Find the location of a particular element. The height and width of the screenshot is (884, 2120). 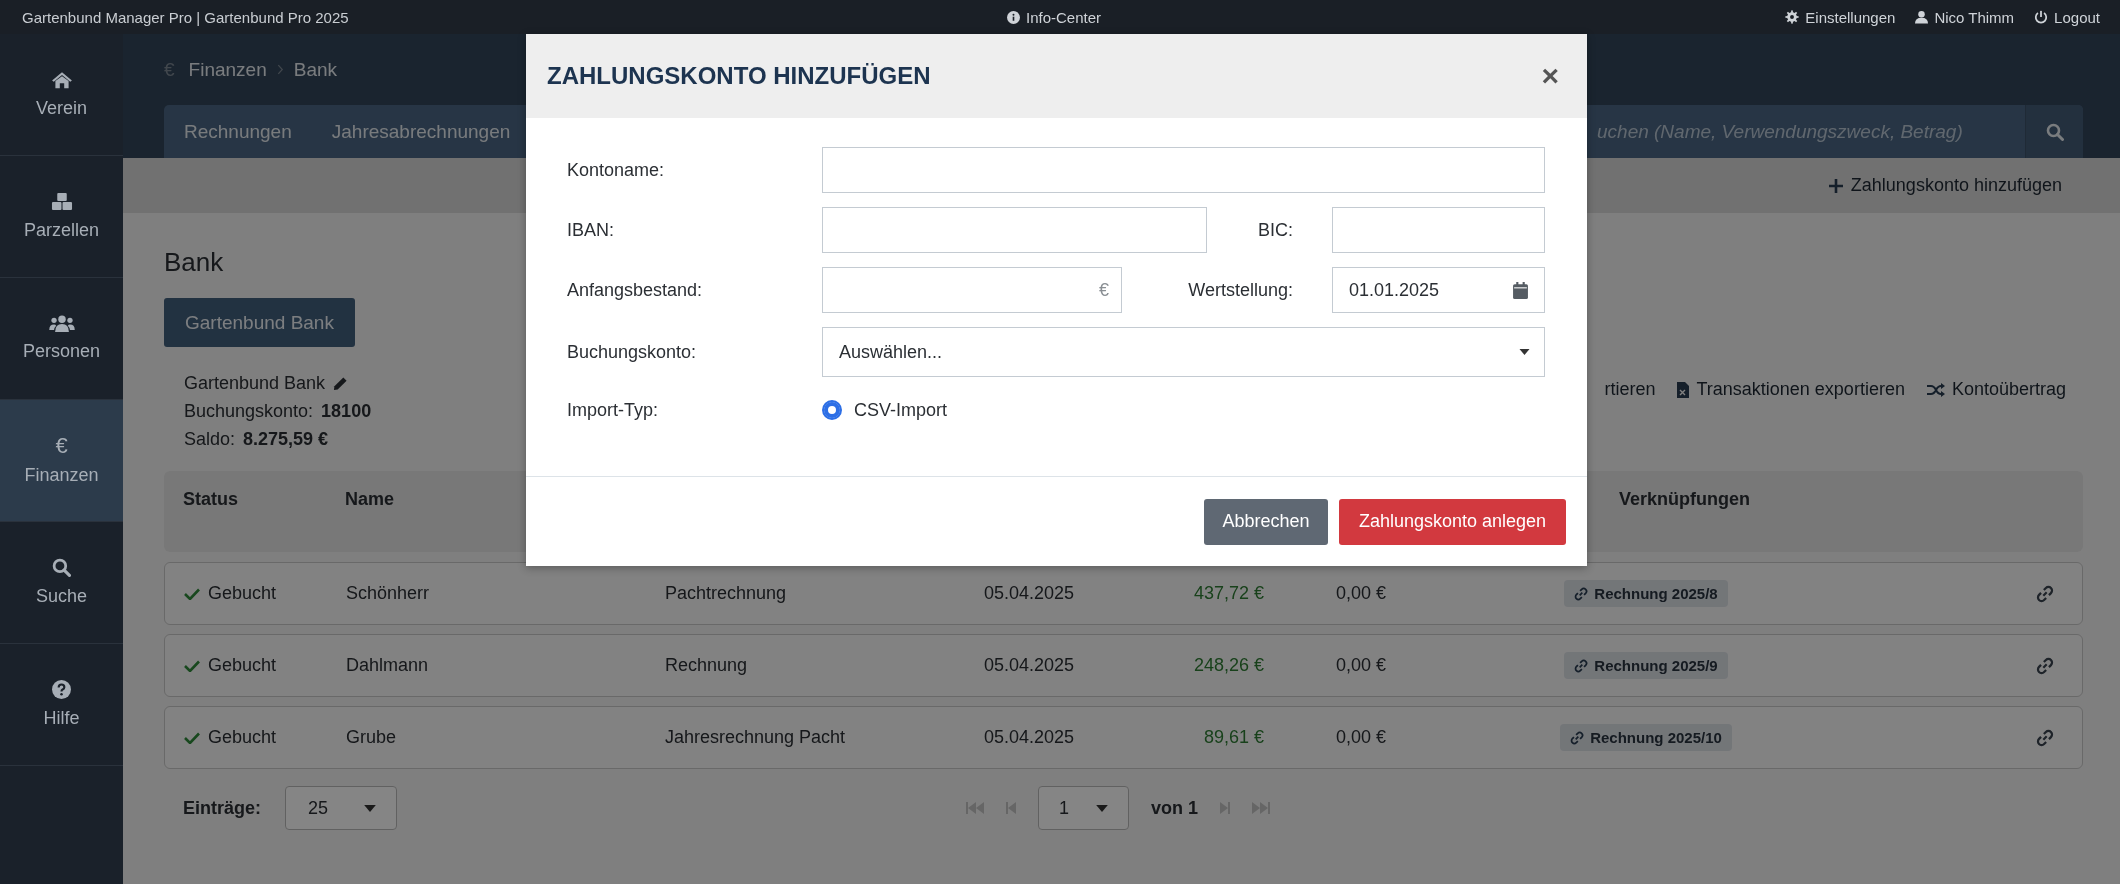

spreadsheet-file-icon is located at coordinates (1683, 389).